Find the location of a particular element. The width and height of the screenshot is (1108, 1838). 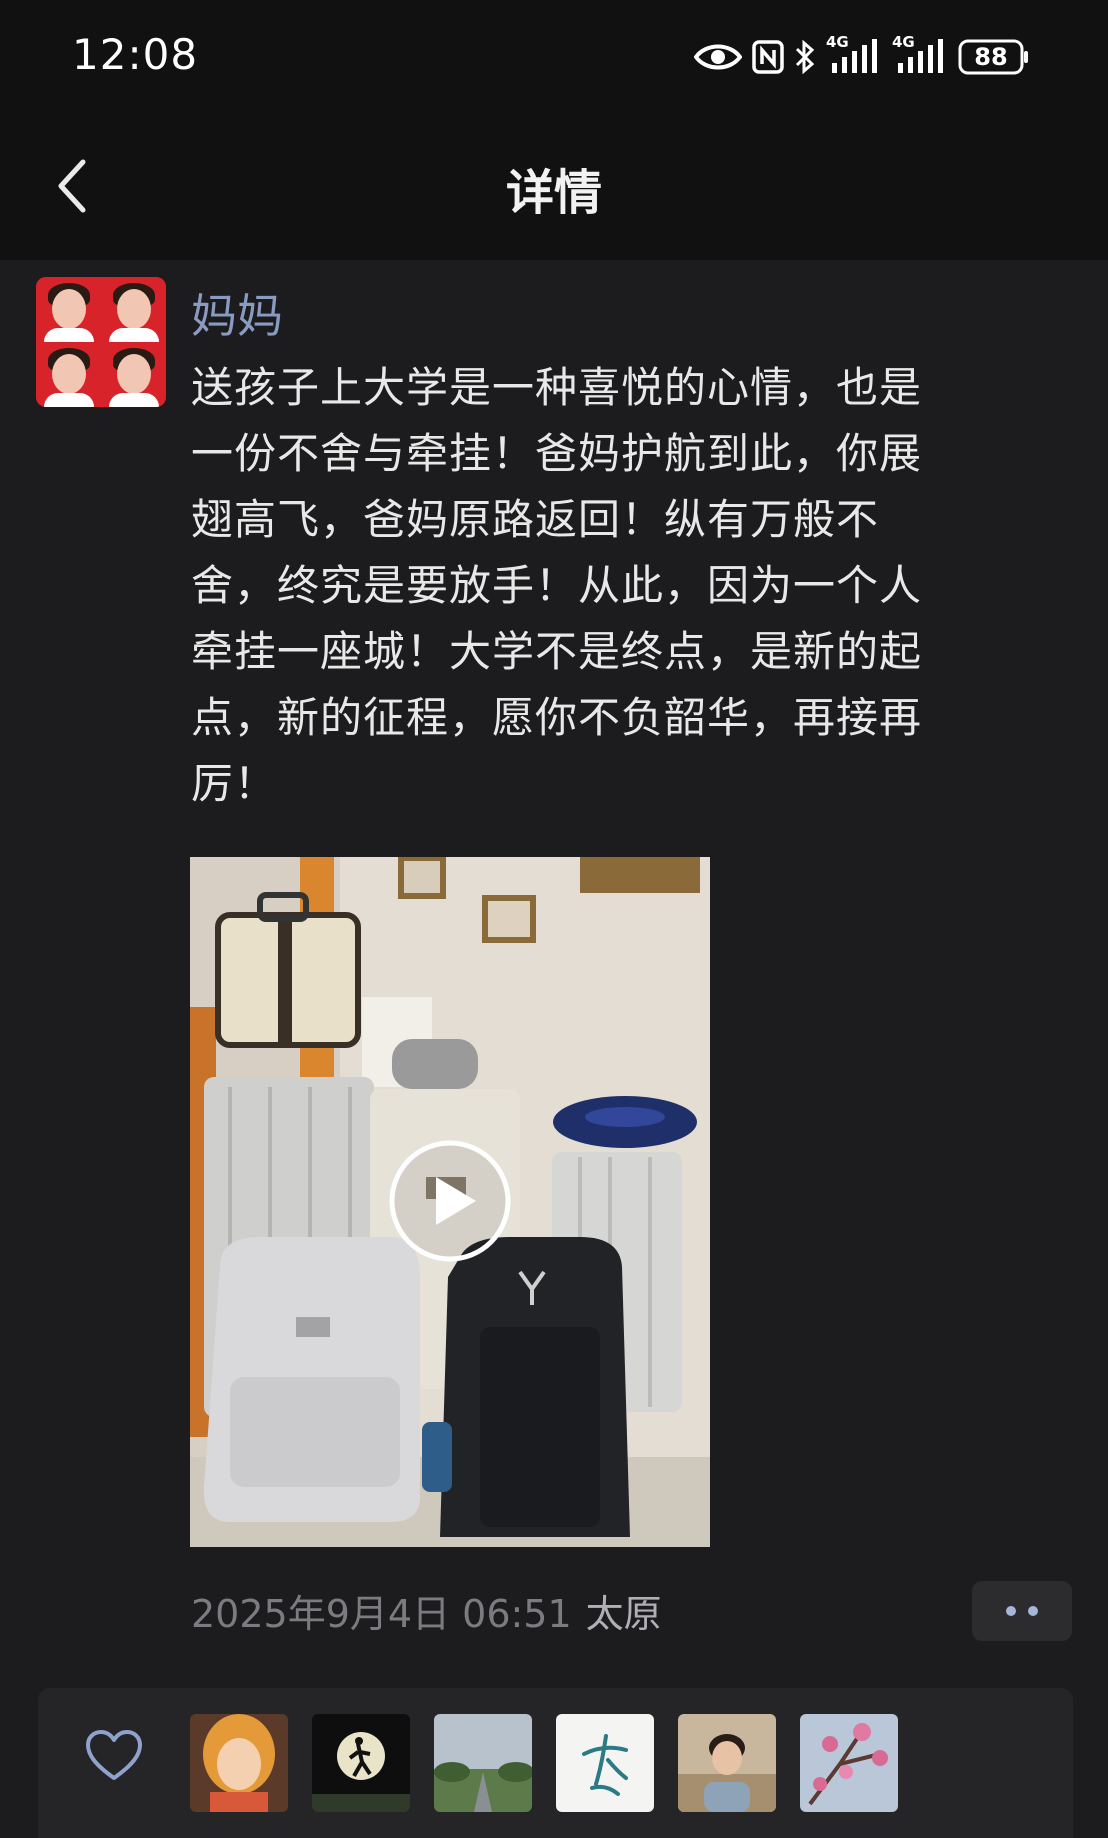

heart-icon is located at coordinates (114, 1756).